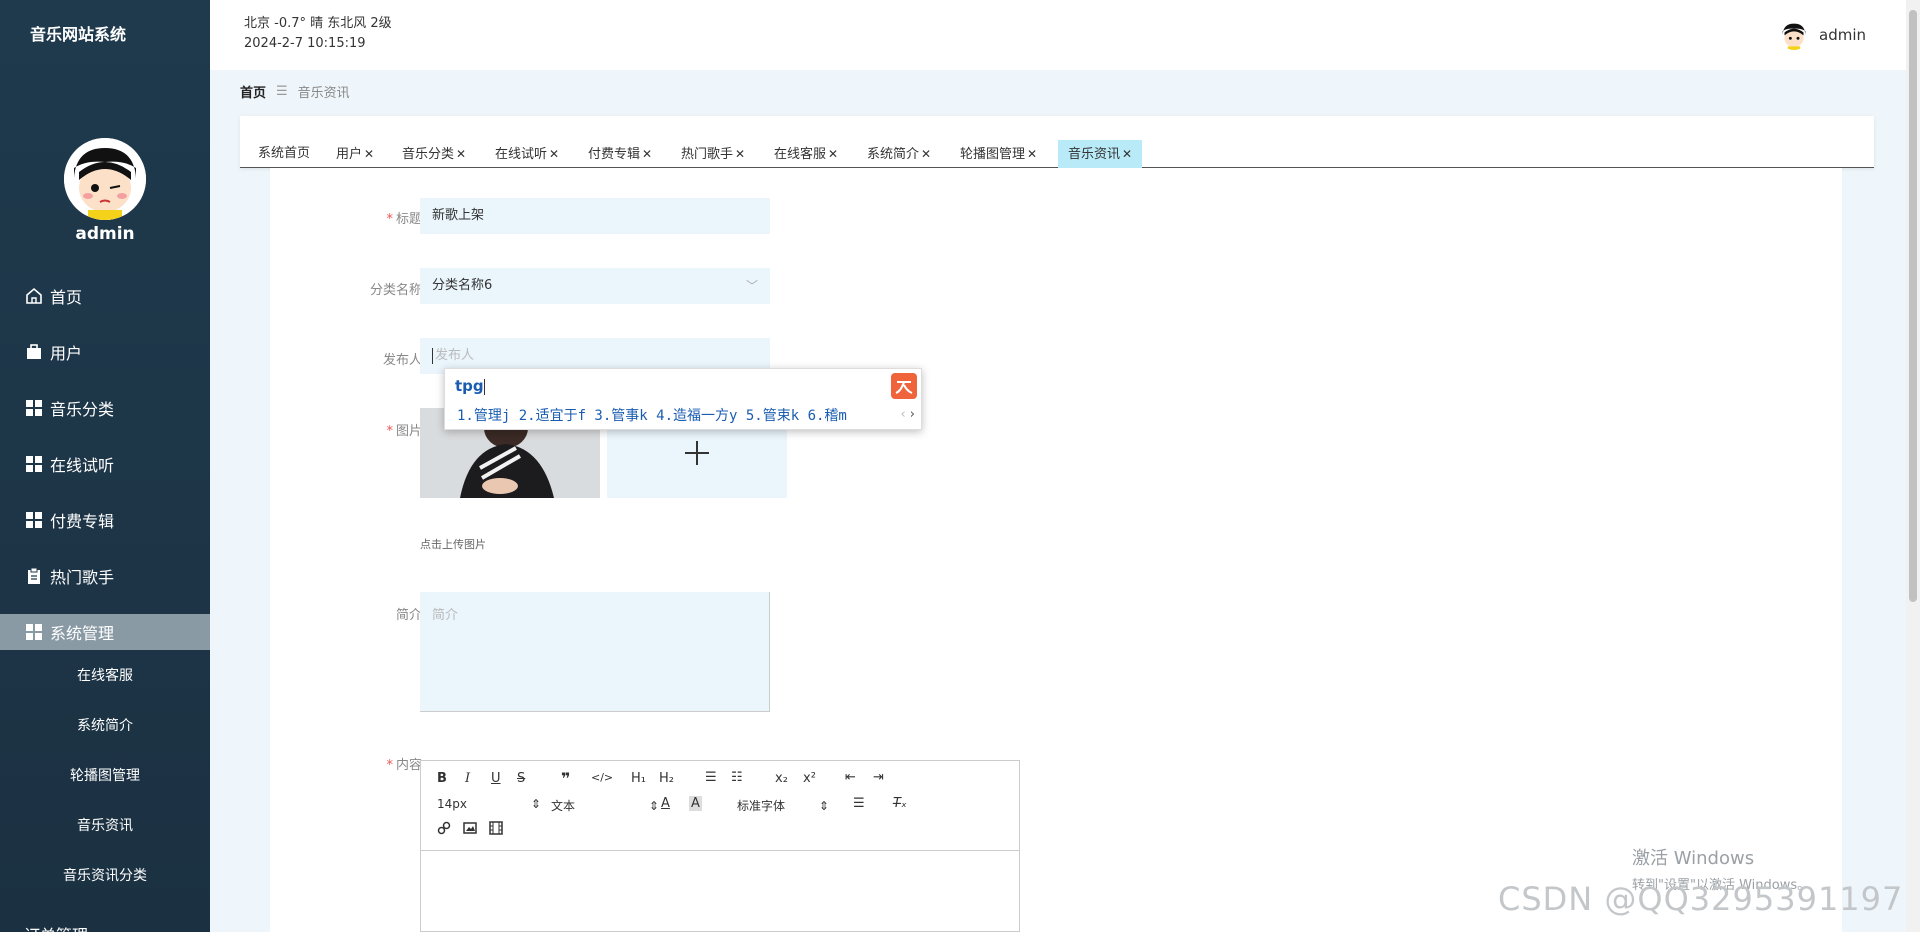 The image size is (1920, 932). I want to click on tab-carousel: 轮播图管理 ✕, so click(998, 154).